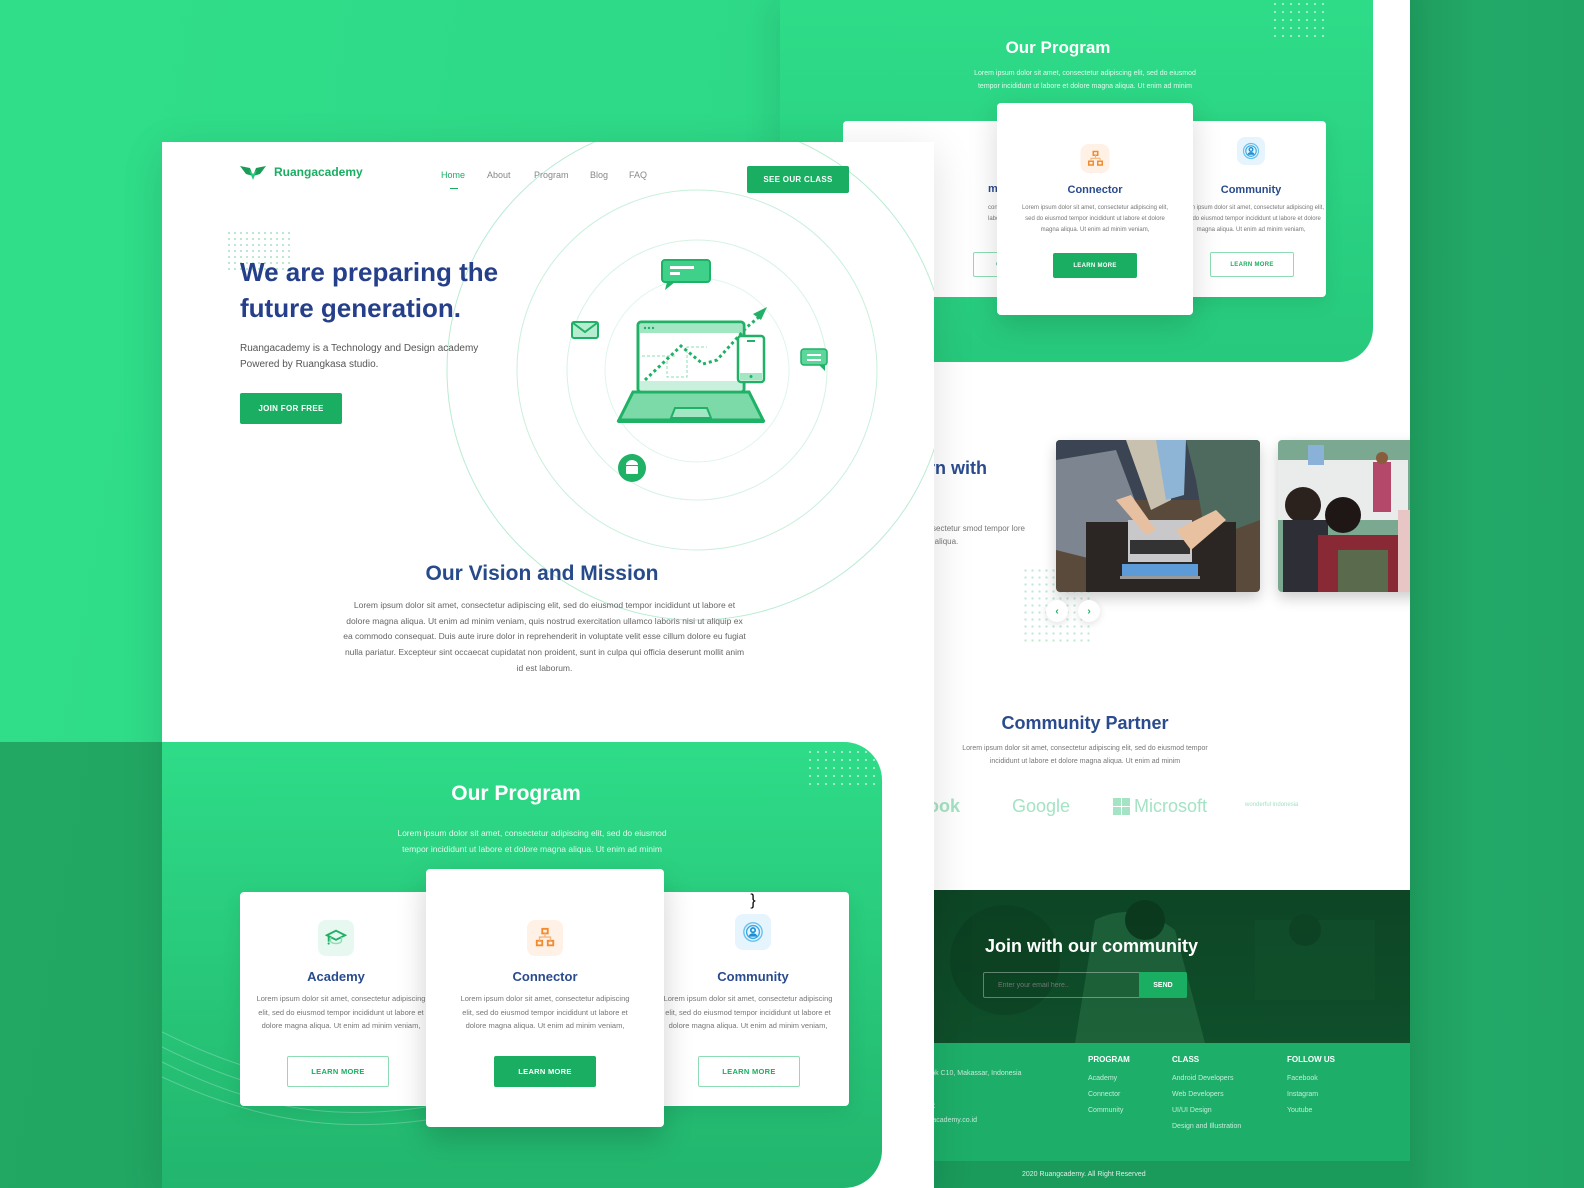  I want to click on footer-link: UI/UI Design, so click(1192, 1110).